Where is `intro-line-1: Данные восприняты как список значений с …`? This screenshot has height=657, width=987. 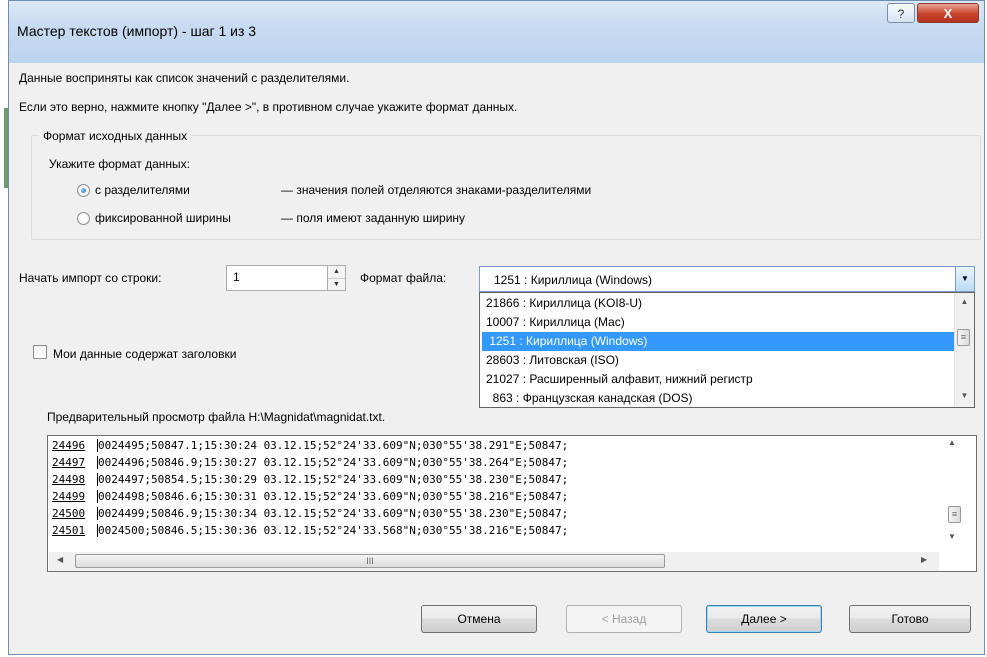
intro-line-1: Данные восприняты как список значений с … is located at coordinates (184, 78).